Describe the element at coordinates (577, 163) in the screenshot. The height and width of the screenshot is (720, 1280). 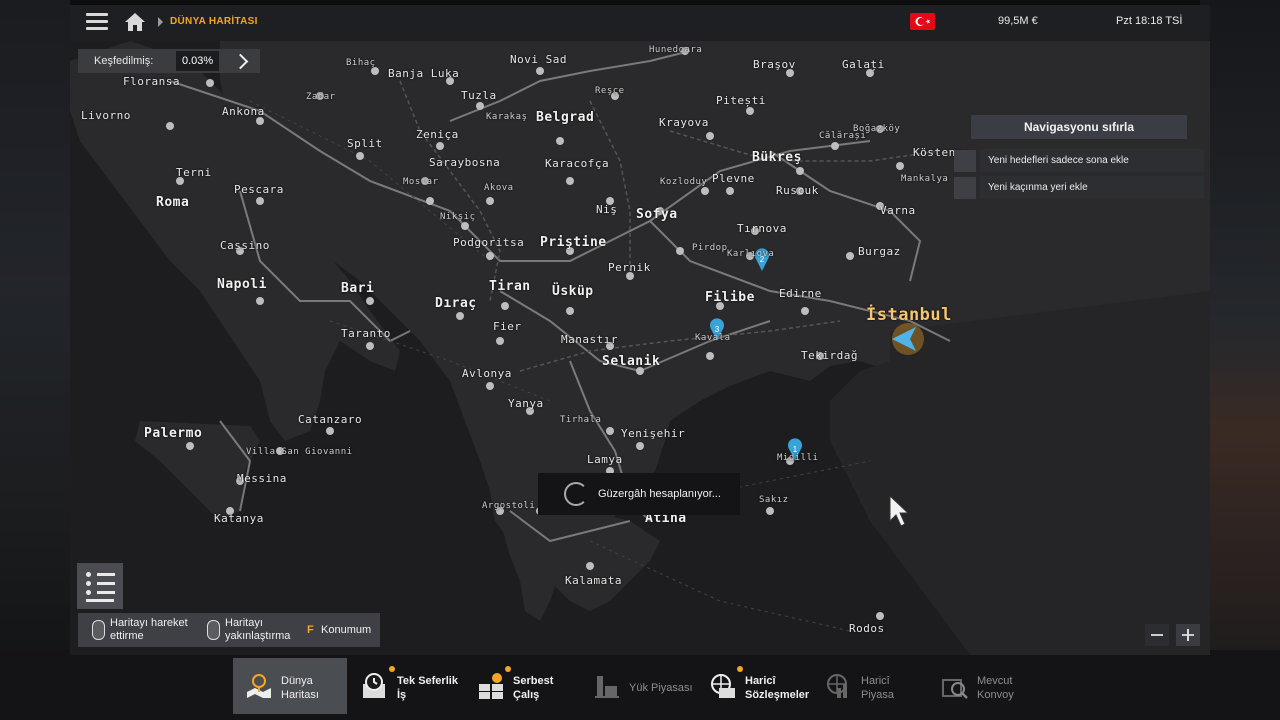
I see `city-label: Karacofça` at that location.